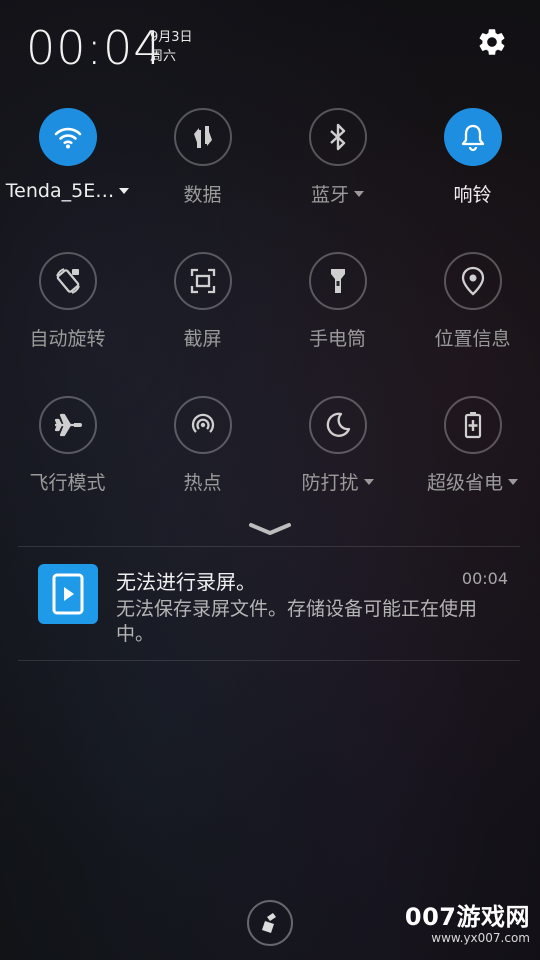 Image resolution: width=540 pixels, height=960 pixels. What do you see at coordinates (270, 529) in the screenshot?
I see `expand-handle-icon` at bounding box center [270, 529].